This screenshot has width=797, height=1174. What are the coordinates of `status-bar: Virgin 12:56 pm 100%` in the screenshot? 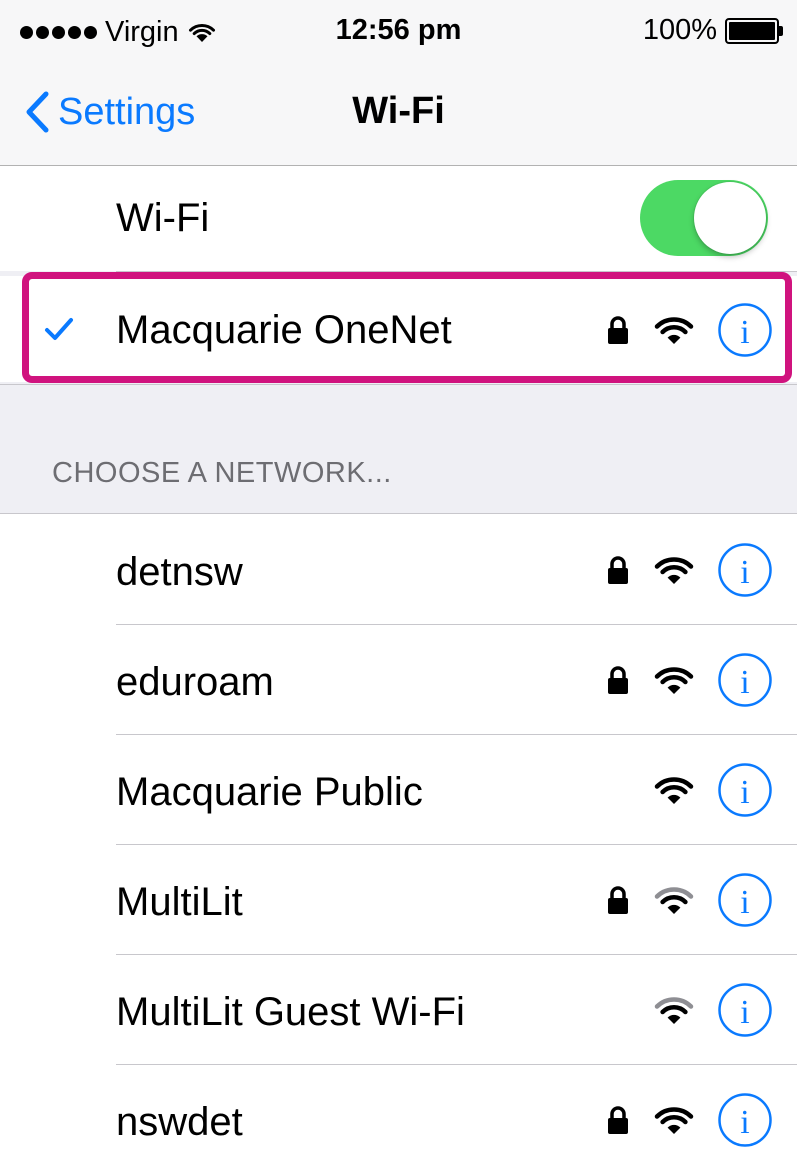 It's located at (398, 32).